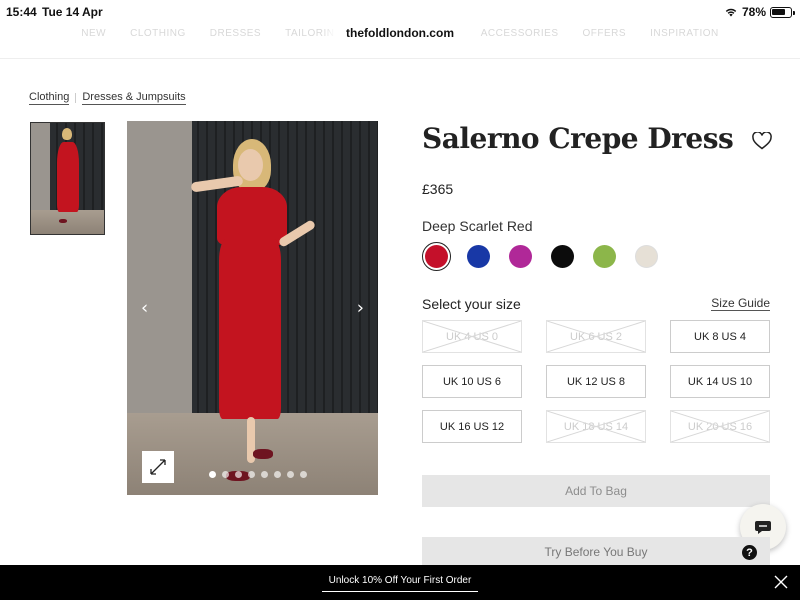  I want to click on size-option: UK 18 US 14, so click(596, 426).